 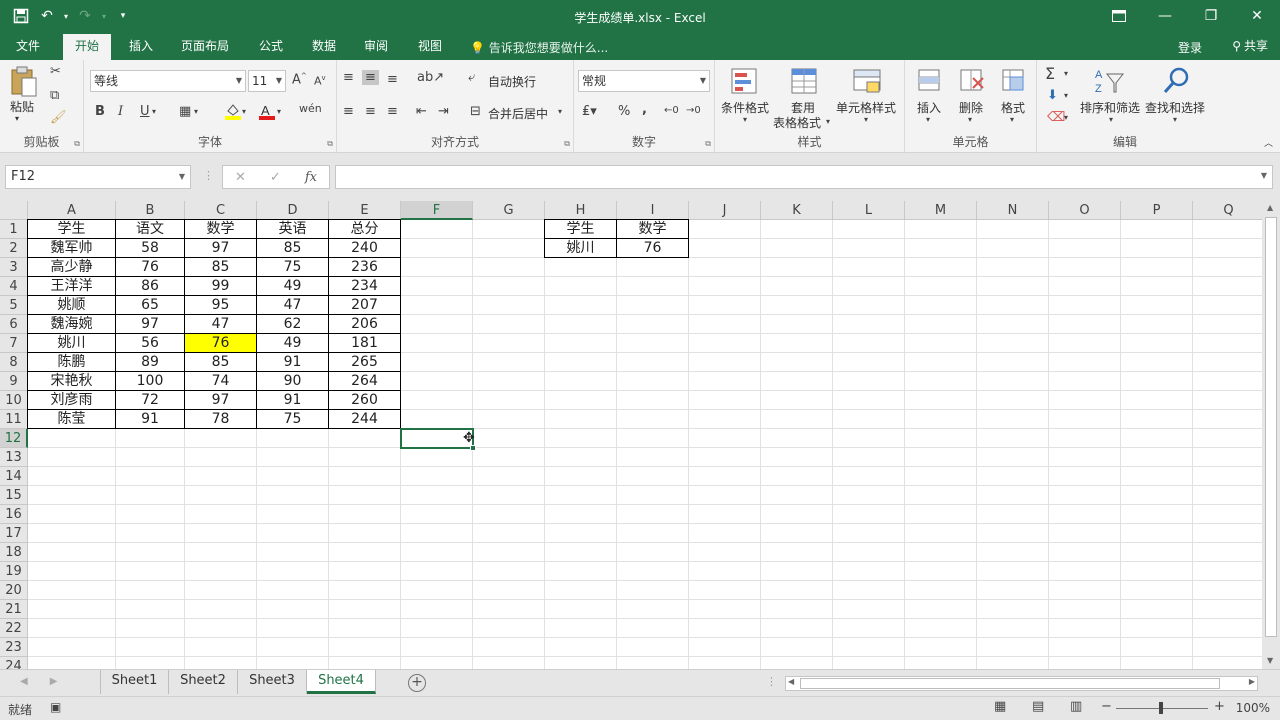 I want to click on cell-a4: 王洋洋, so click(x=71, y=286).